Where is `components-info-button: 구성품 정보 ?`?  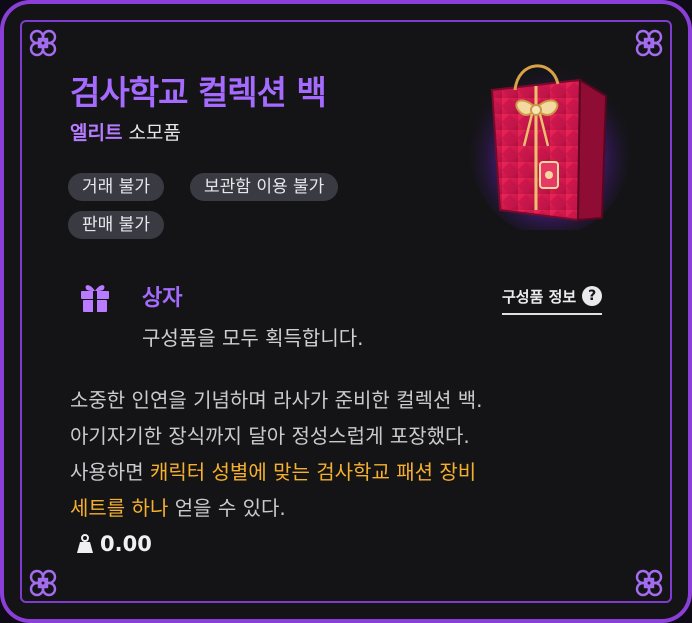 components-info-button: 구성품 정보 ? is located at coordinates (552, 298).